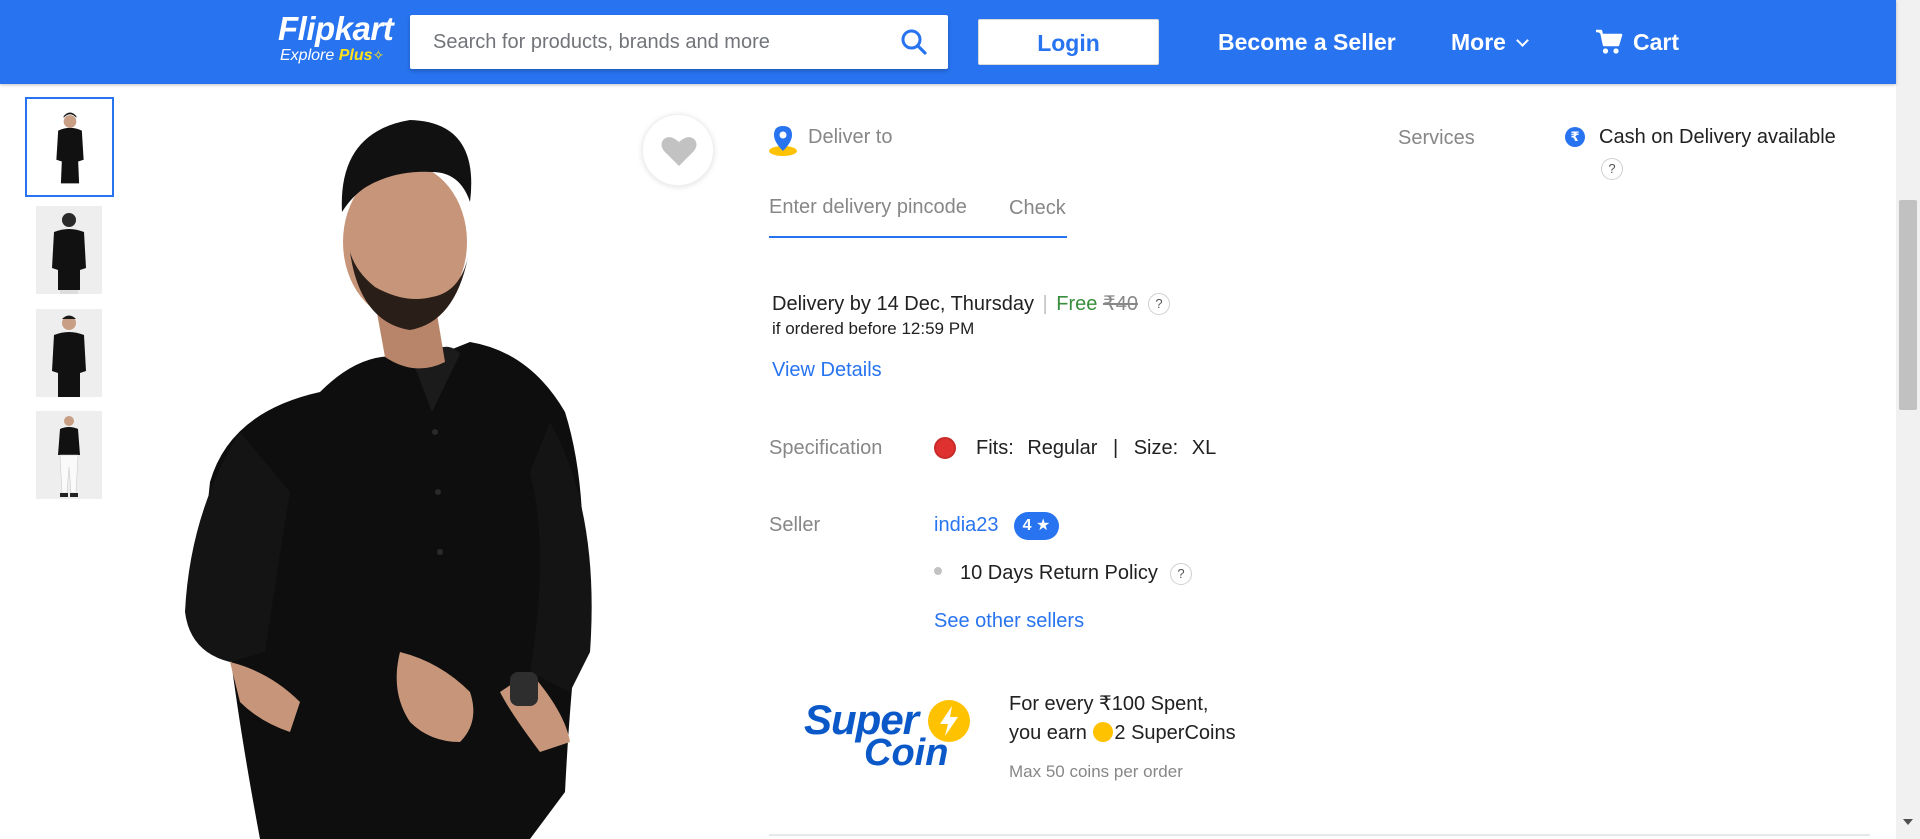 Image resolution: width=1920 pixels, height=839 pixels. What do you see at coordinates (1156, 448) in the screenshot?
I see `size-label: Size:` at bounding box center [1156, 448].